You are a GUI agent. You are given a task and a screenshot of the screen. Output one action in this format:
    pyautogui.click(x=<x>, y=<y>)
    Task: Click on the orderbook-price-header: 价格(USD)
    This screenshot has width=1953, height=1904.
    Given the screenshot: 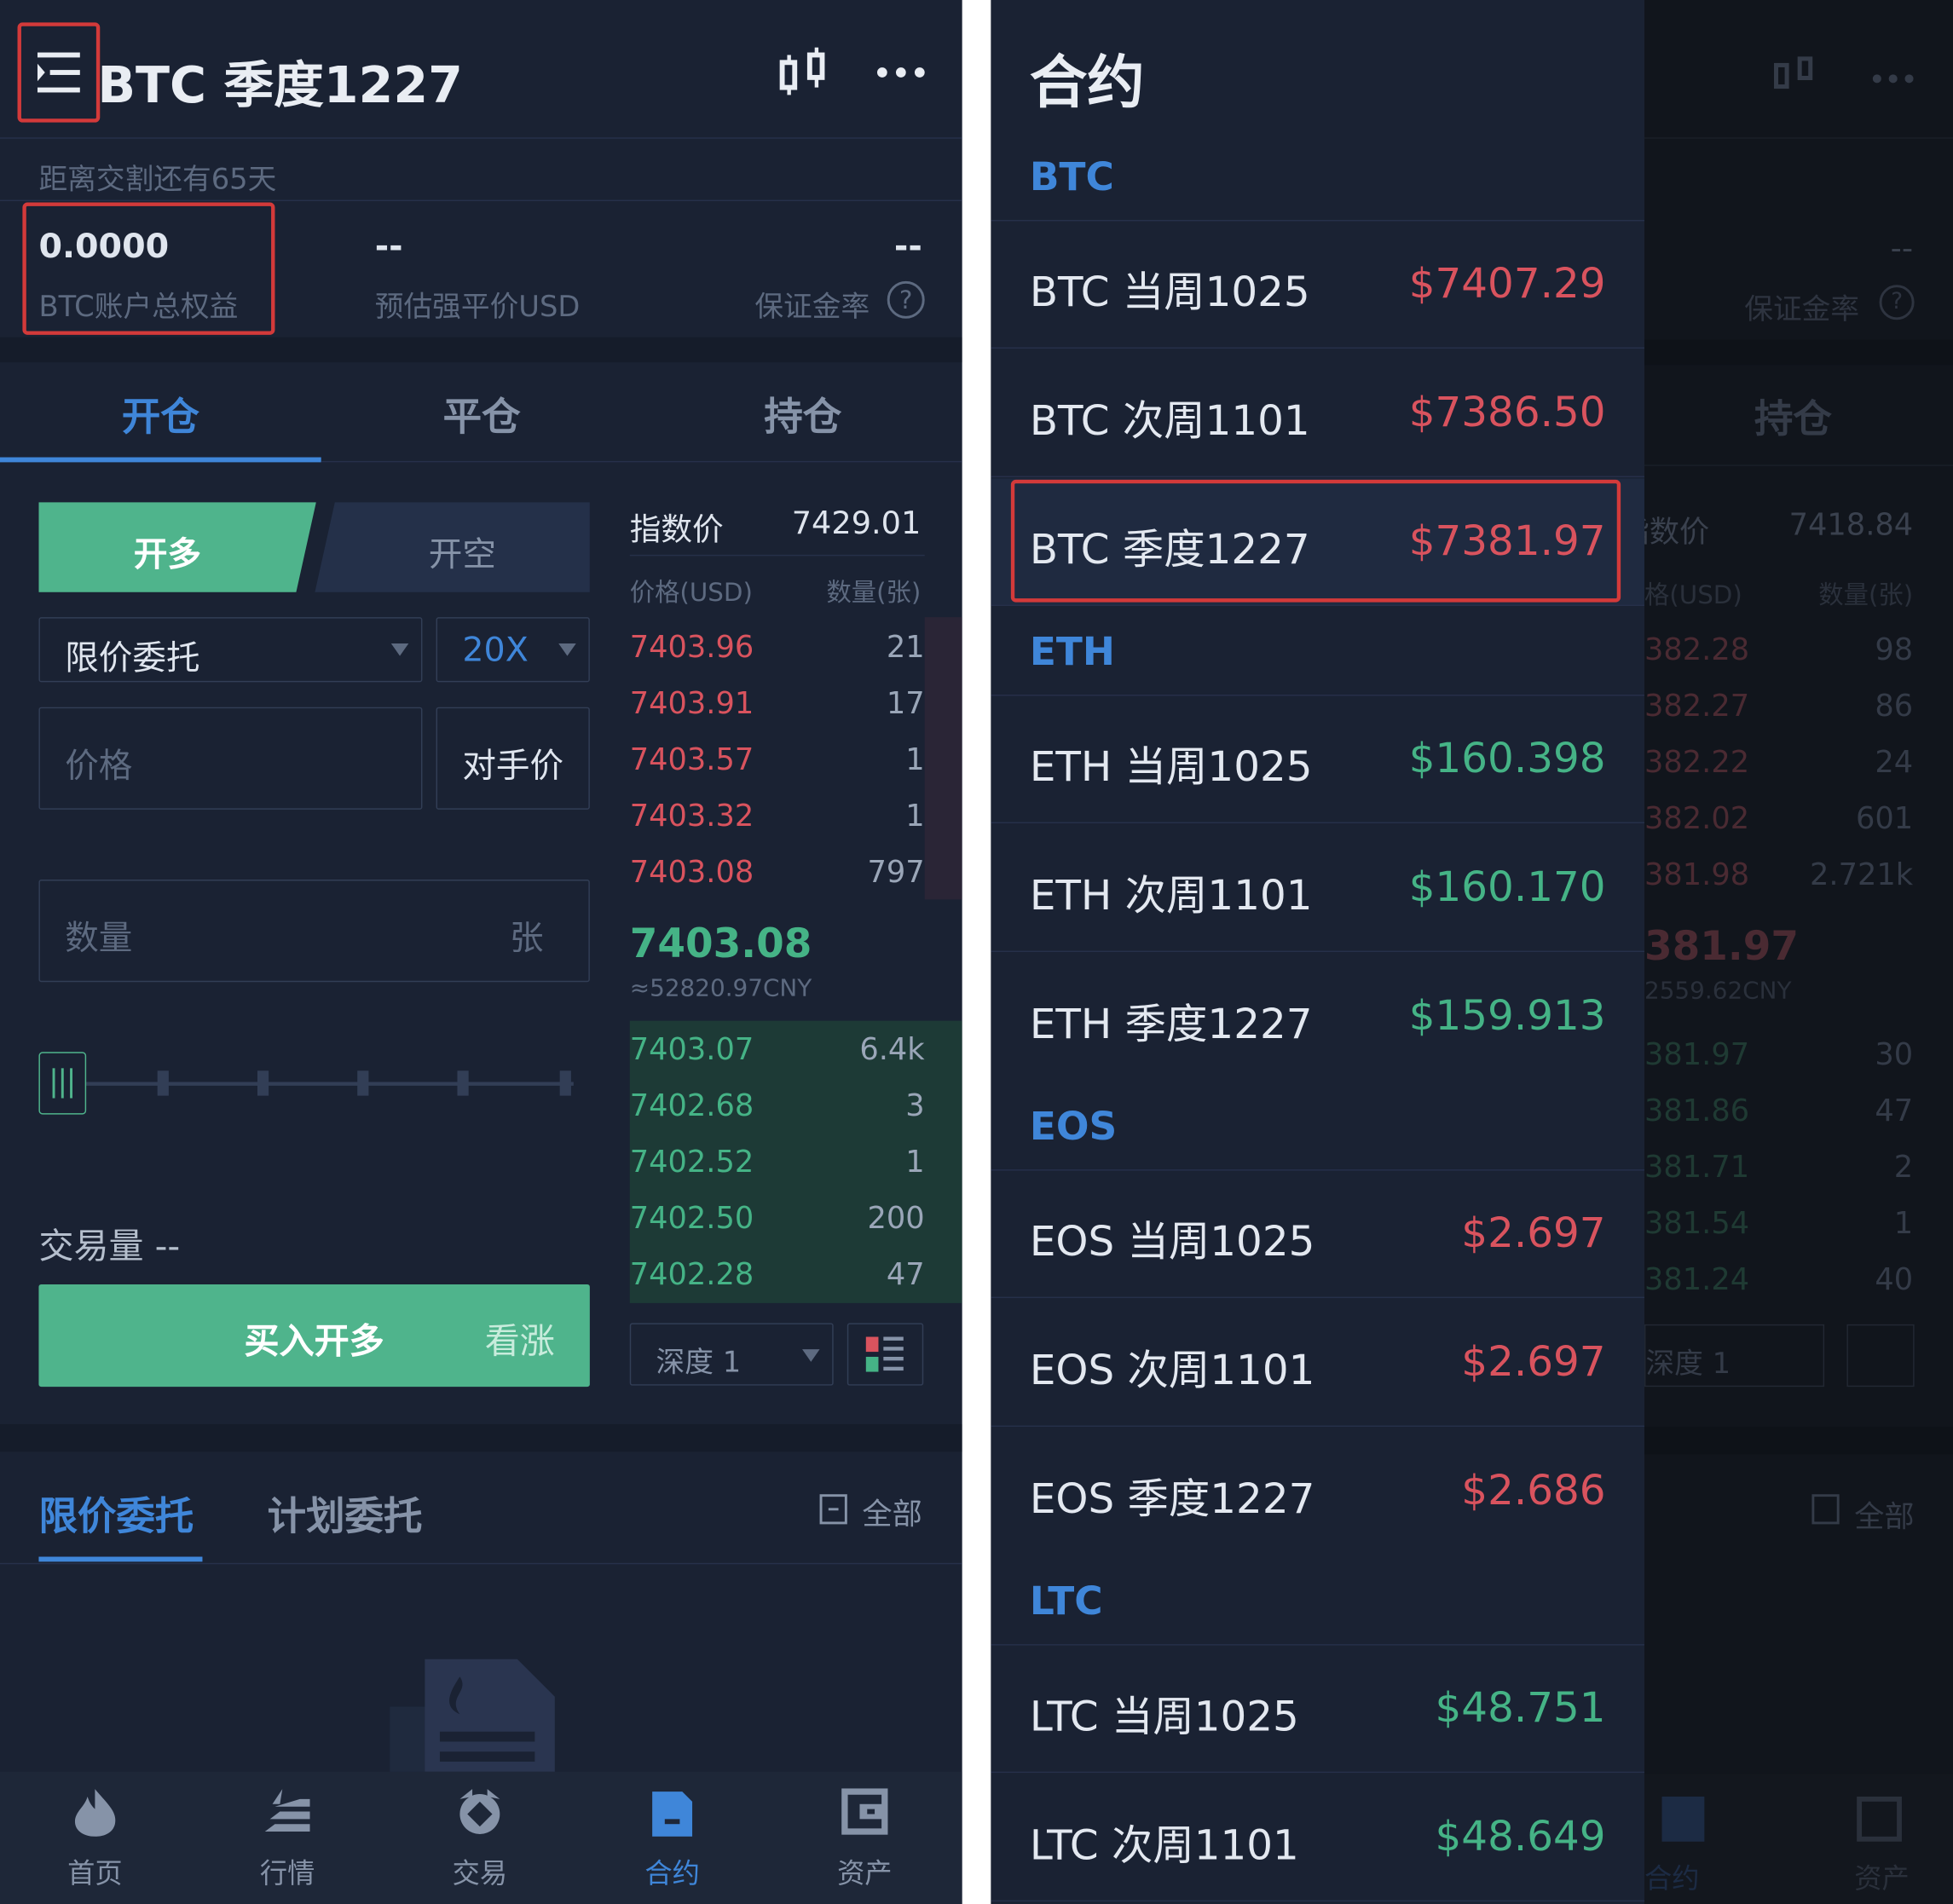 What is the action you would take?
    pyautogui.click(x=691, y=592)
    